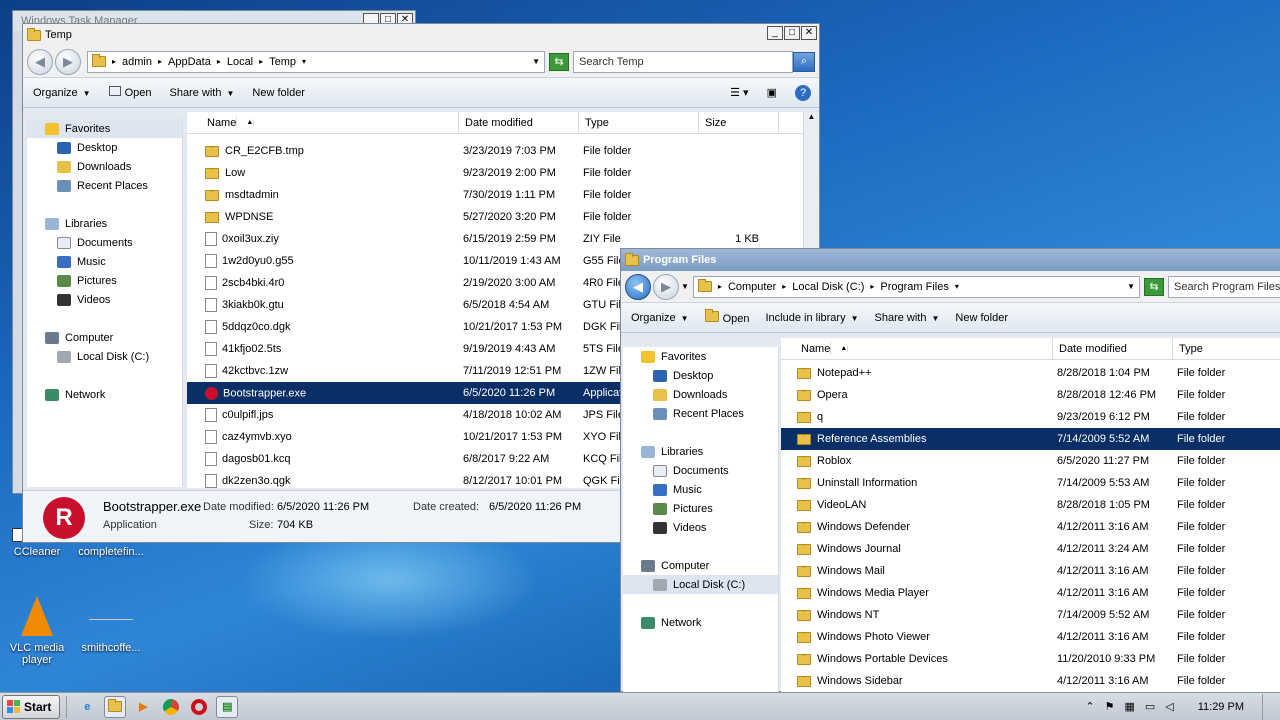 The width and height of the screenshot is (1280, 720). Describe the element at coordinates (1150, 706) in the screenshot. I see `network-tray-icon: ▭` at that location.